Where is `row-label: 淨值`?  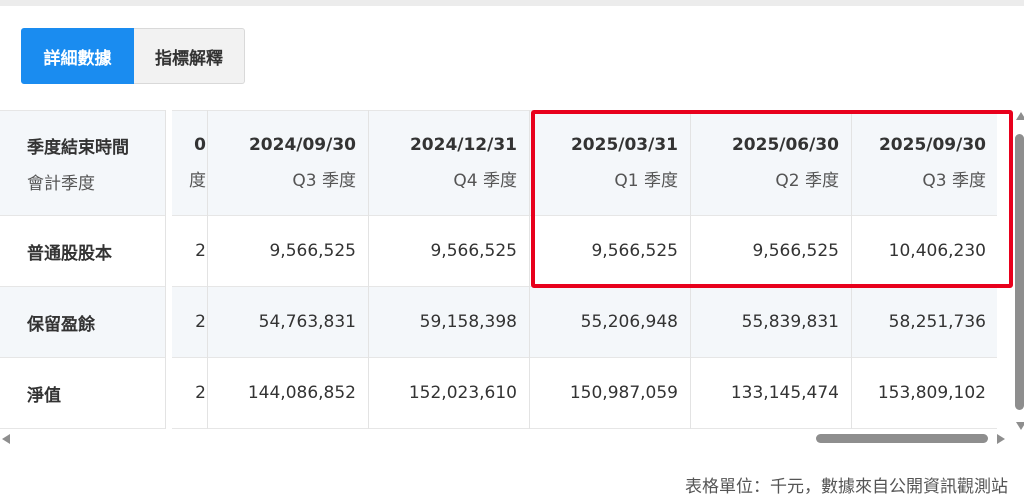 row-label: 淨值 is located at coordinates (44, 395).